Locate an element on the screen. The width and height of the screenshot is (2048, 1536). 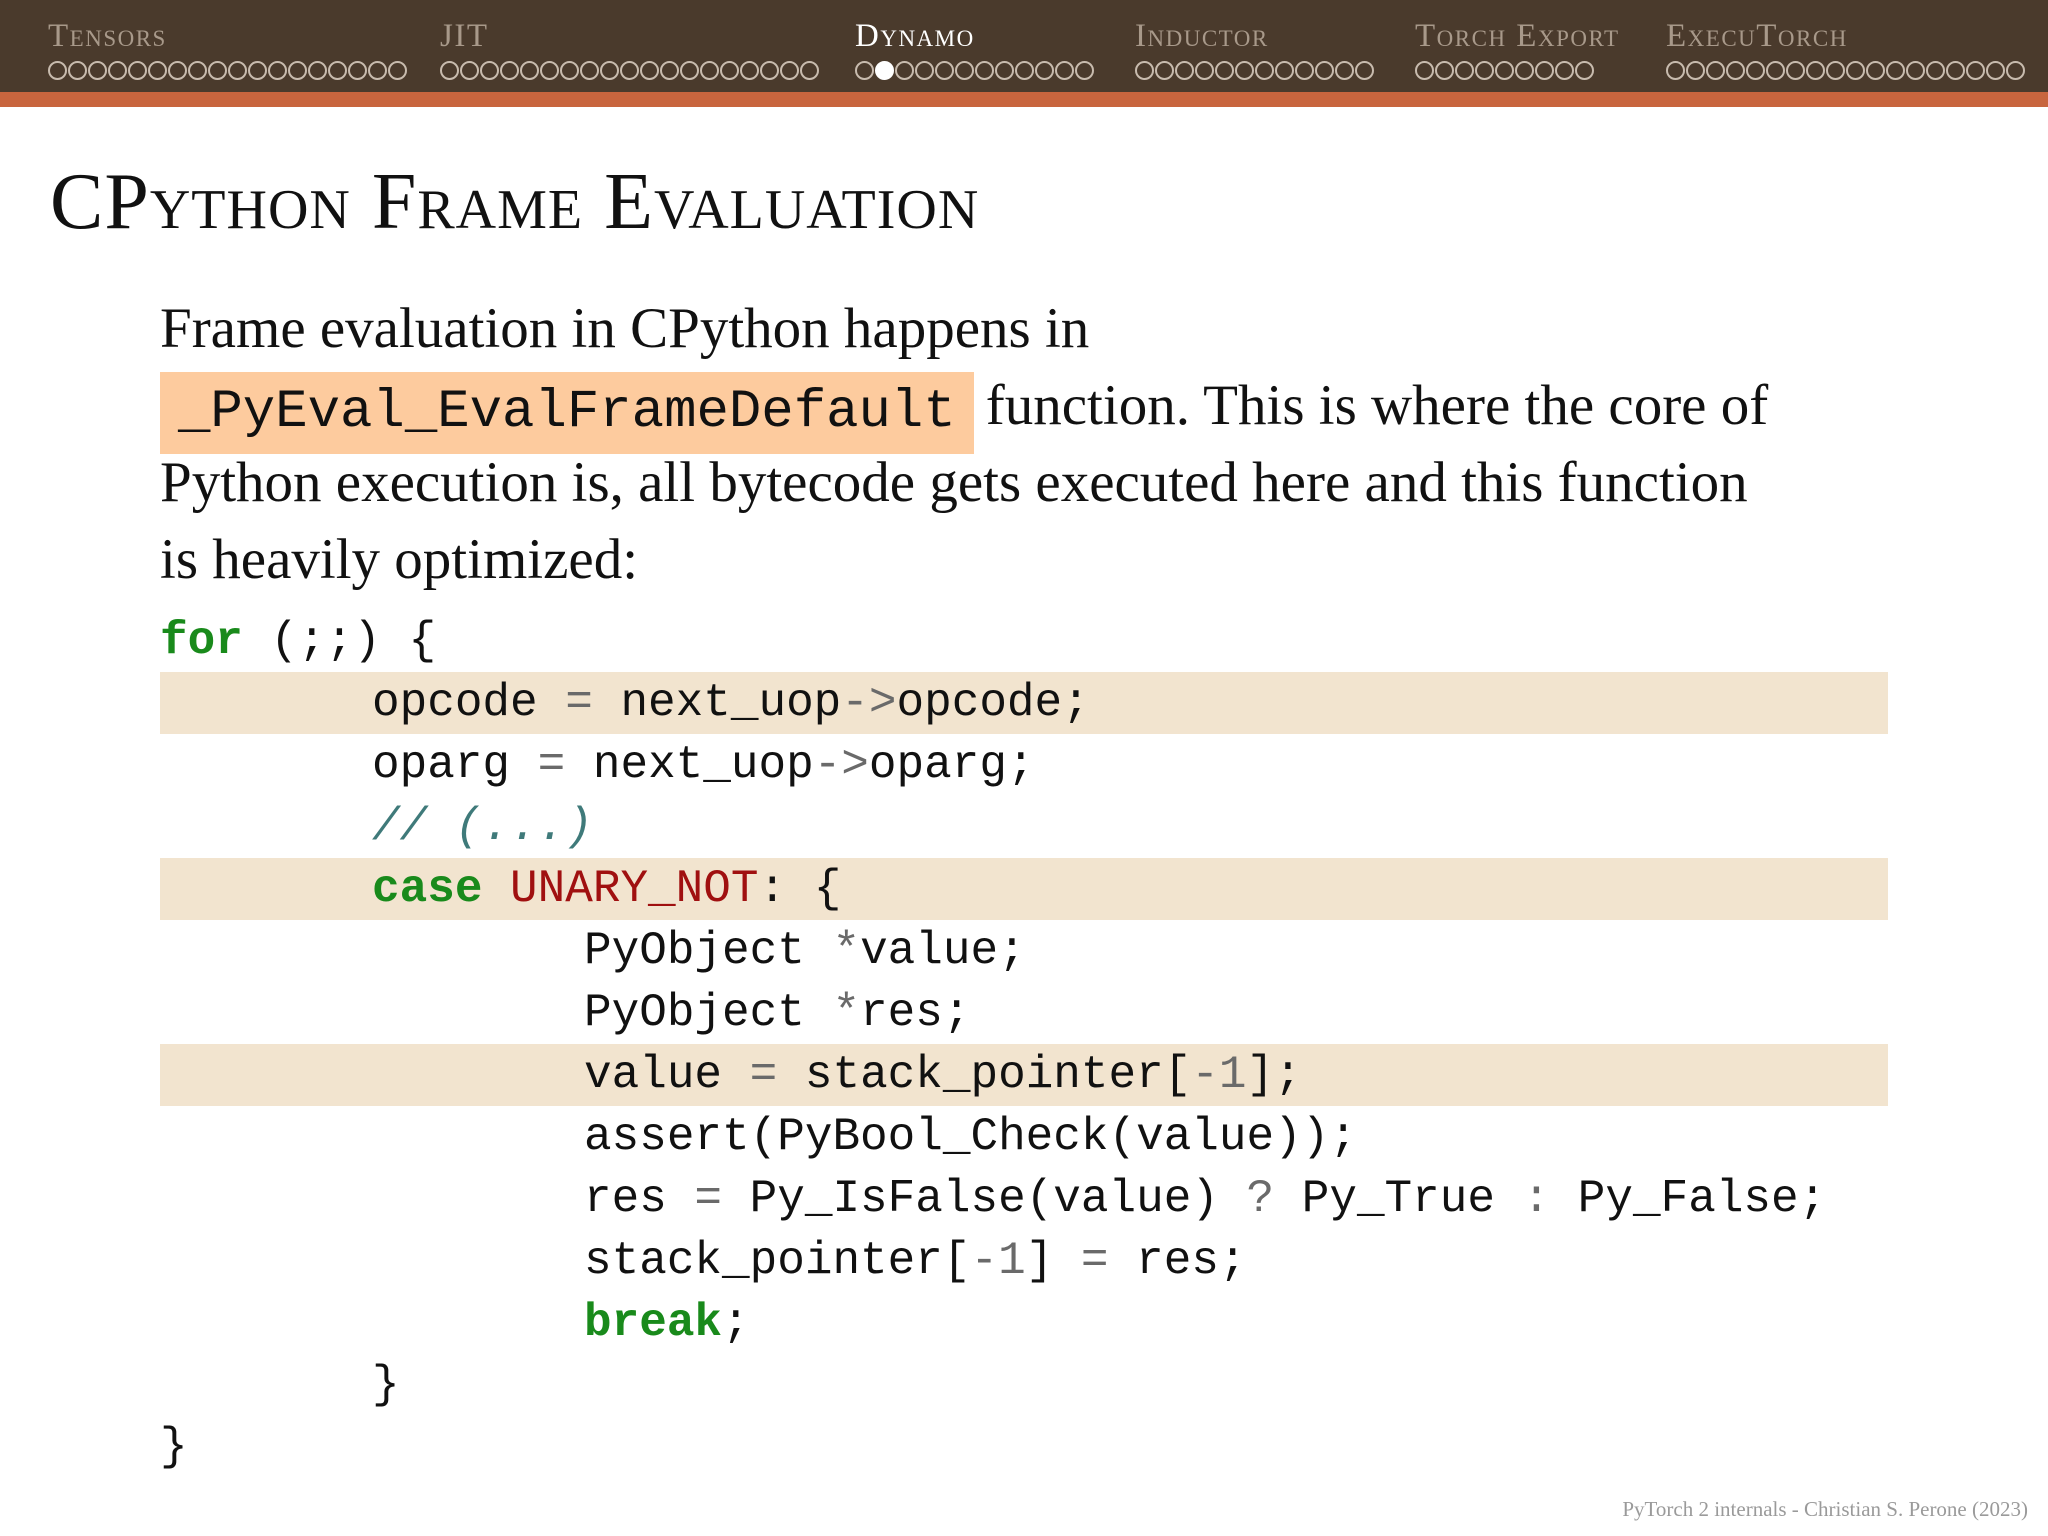
nav-section-jit: JIT is located at coordinates (630, 50).